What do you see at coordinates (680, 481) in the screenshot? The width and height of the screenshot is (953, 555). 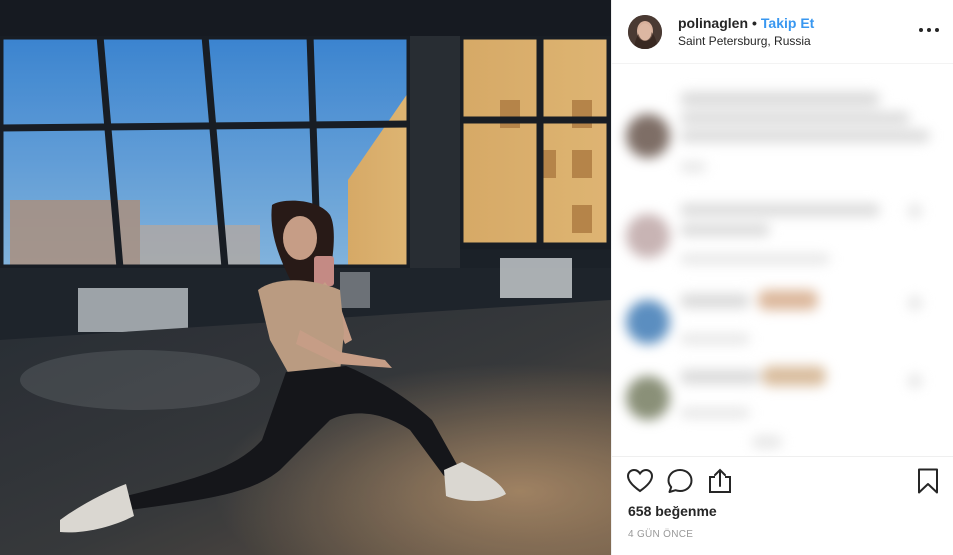 I see `comment-icon` at bounding box center [680, 481].